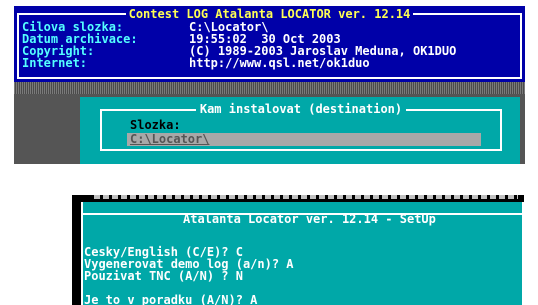 Image resolution: width=538 pixels, height=305 pixels. I want to click on setup-question-tnc: Pouzivat TNC (A/N) ? N, so click(163, 276).